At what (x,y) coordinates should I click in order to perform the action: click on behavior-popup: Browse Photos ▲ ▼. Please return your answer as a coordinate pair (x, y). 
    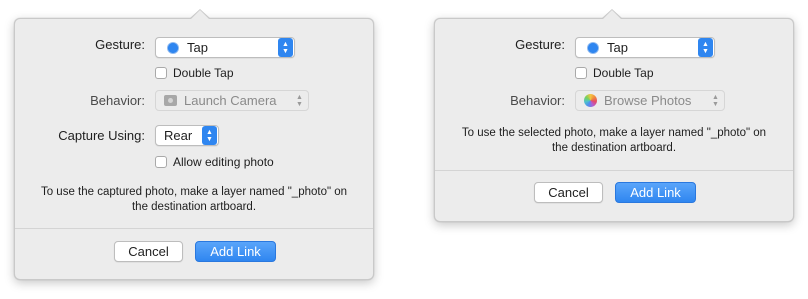
    Looking at the image, I should click on (650, 100).